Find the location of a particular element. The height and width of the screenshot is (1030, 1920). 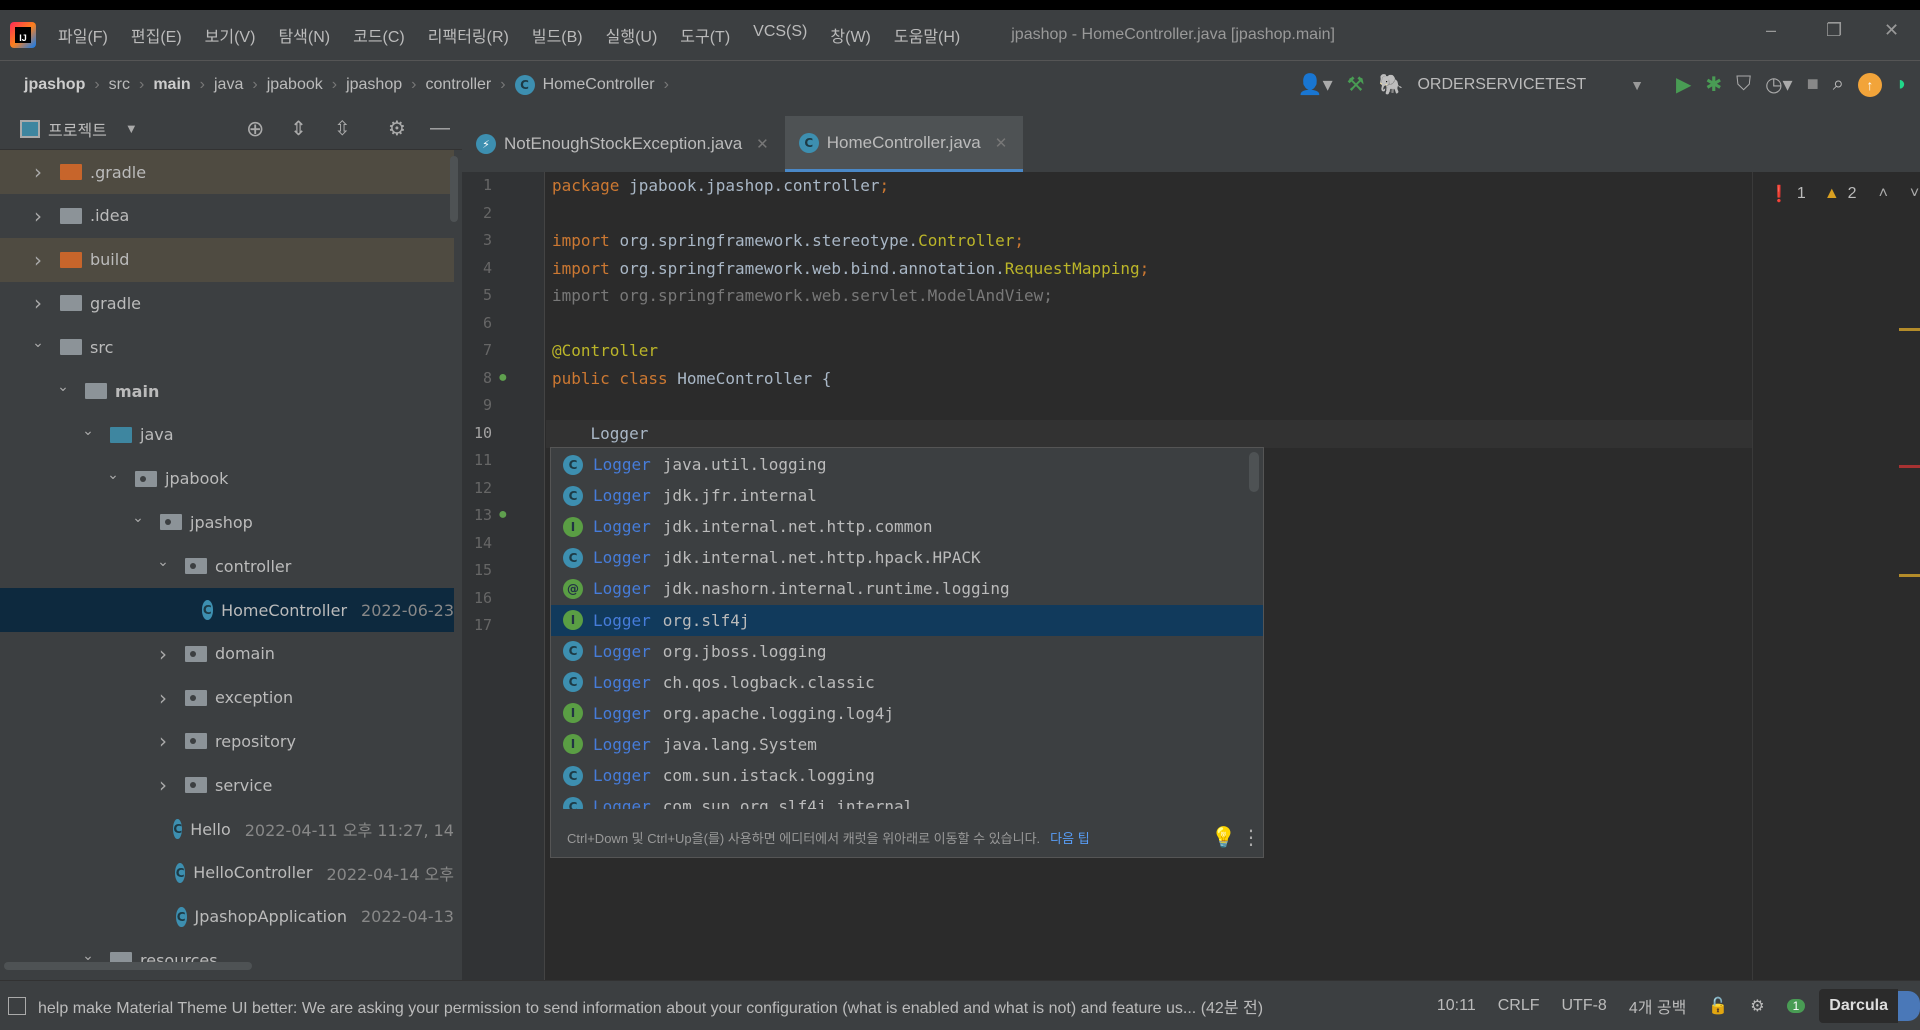

warning-count: 2 is located at coordinates (1852, 194).